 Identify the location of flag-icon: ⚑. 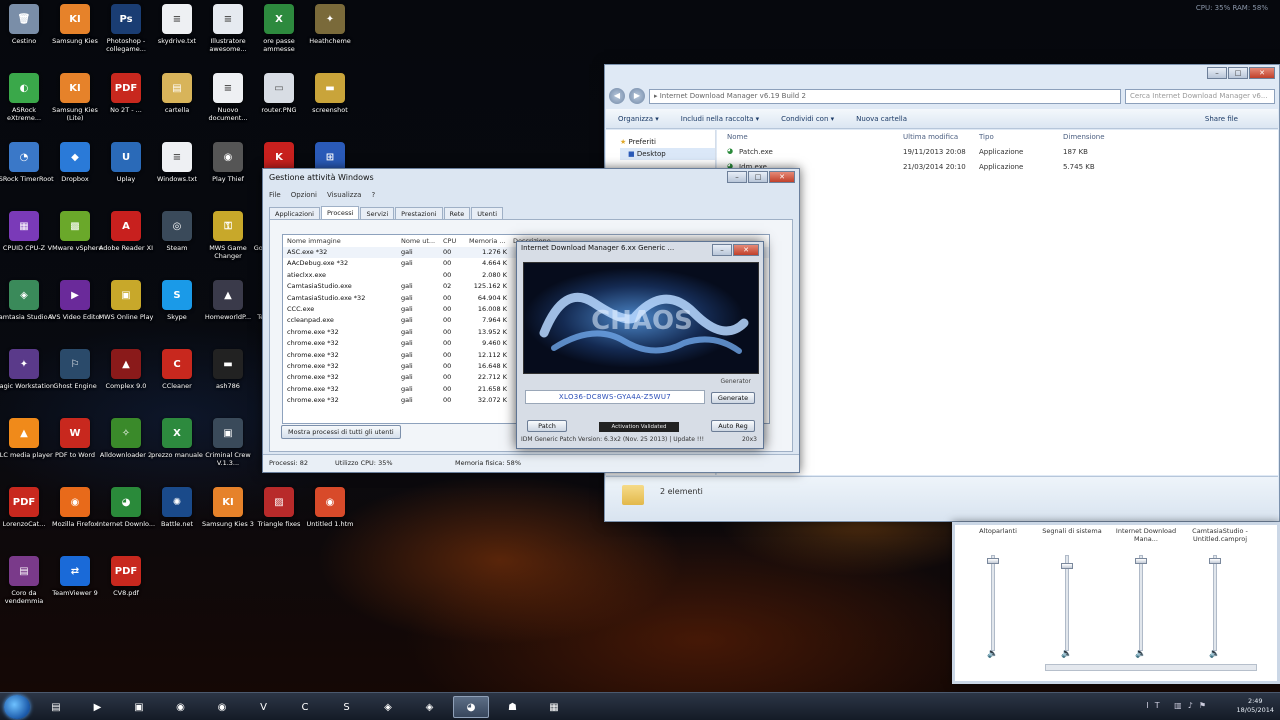
(1205, 705).